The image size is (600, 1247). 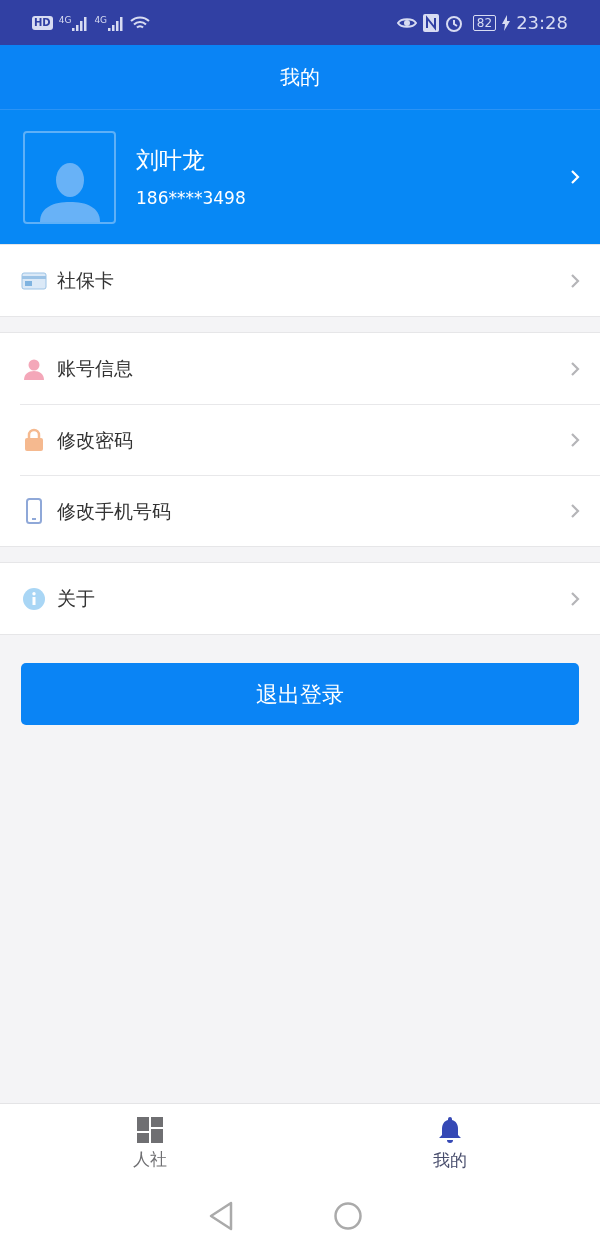 What do you see at coordinates (95, 369) in the screenshot?
I see `menu-label: 账号信息` at bounding box center [95, 369].